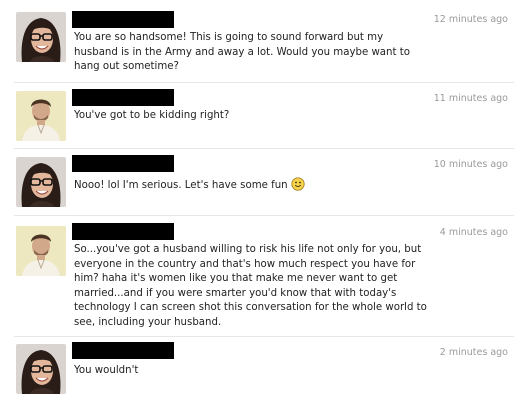 The height and width of the screenshot is (415, 524). I want to click on message-timestamp: 10 minutes ago, so click(470, 164).